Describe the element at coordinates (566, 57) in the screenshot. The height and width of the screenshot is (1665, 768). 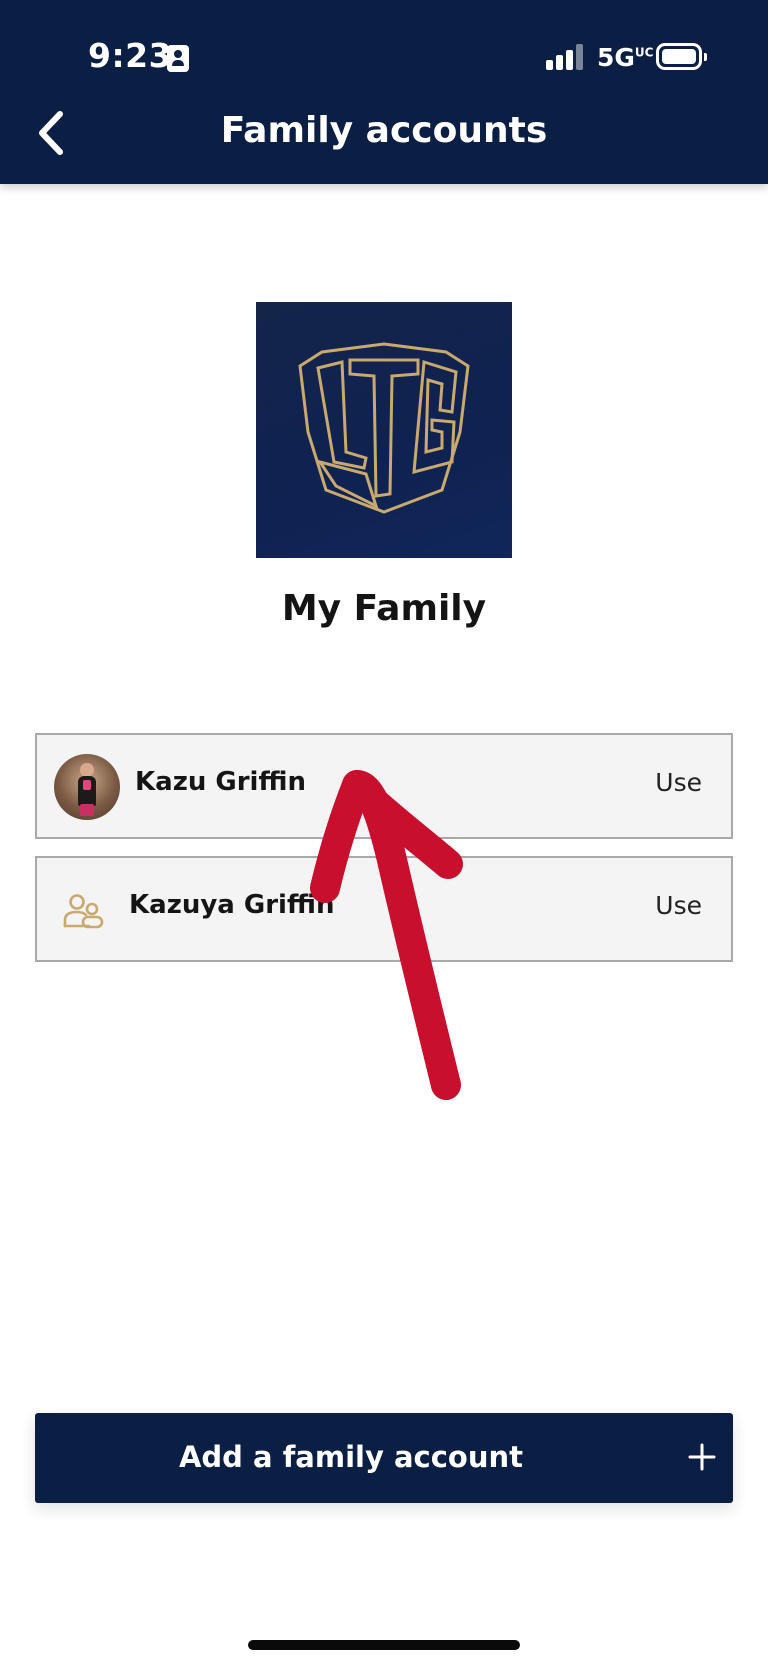
I see `signal-icon` at that location.